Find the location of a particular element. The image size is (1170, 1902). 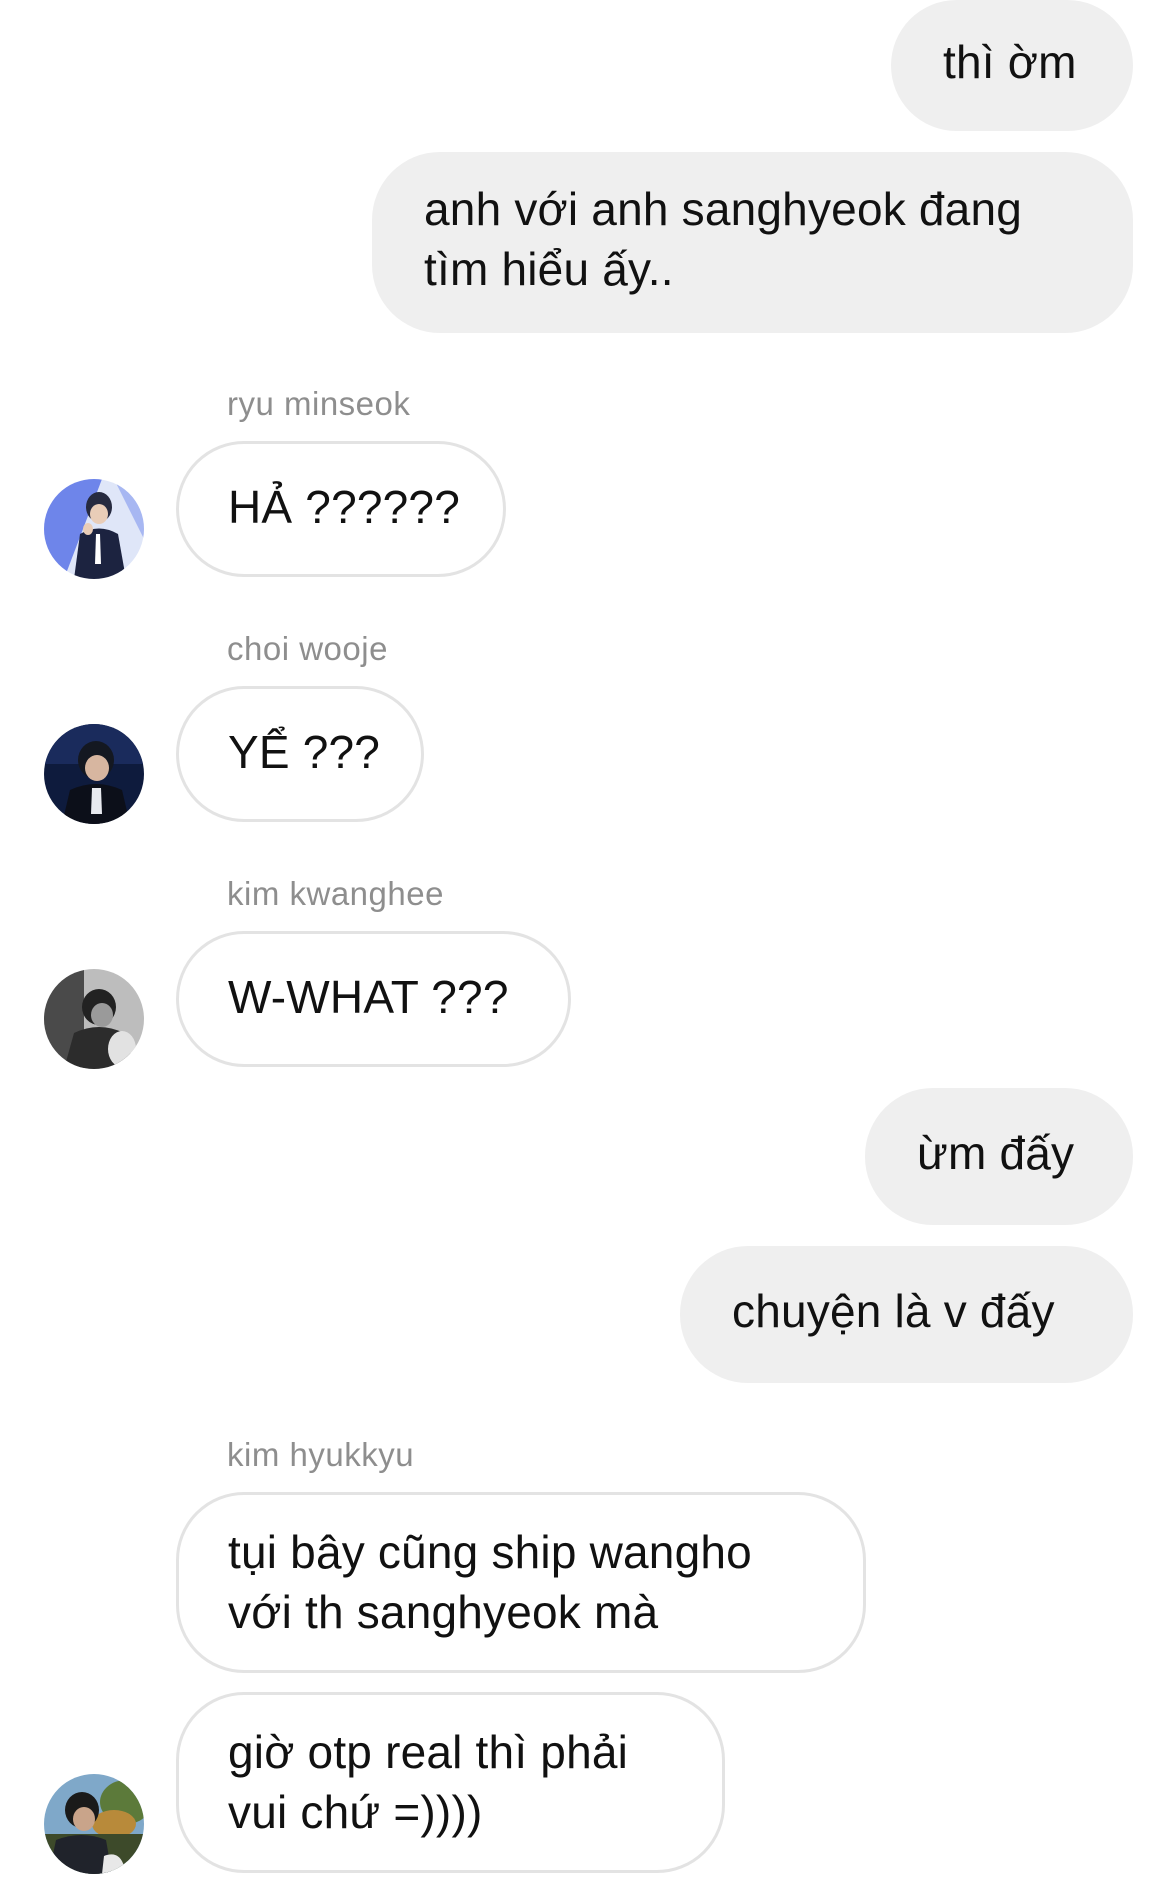

message-bubble-incoming: W-WHAT ??? is located at coordinates (373, 999).